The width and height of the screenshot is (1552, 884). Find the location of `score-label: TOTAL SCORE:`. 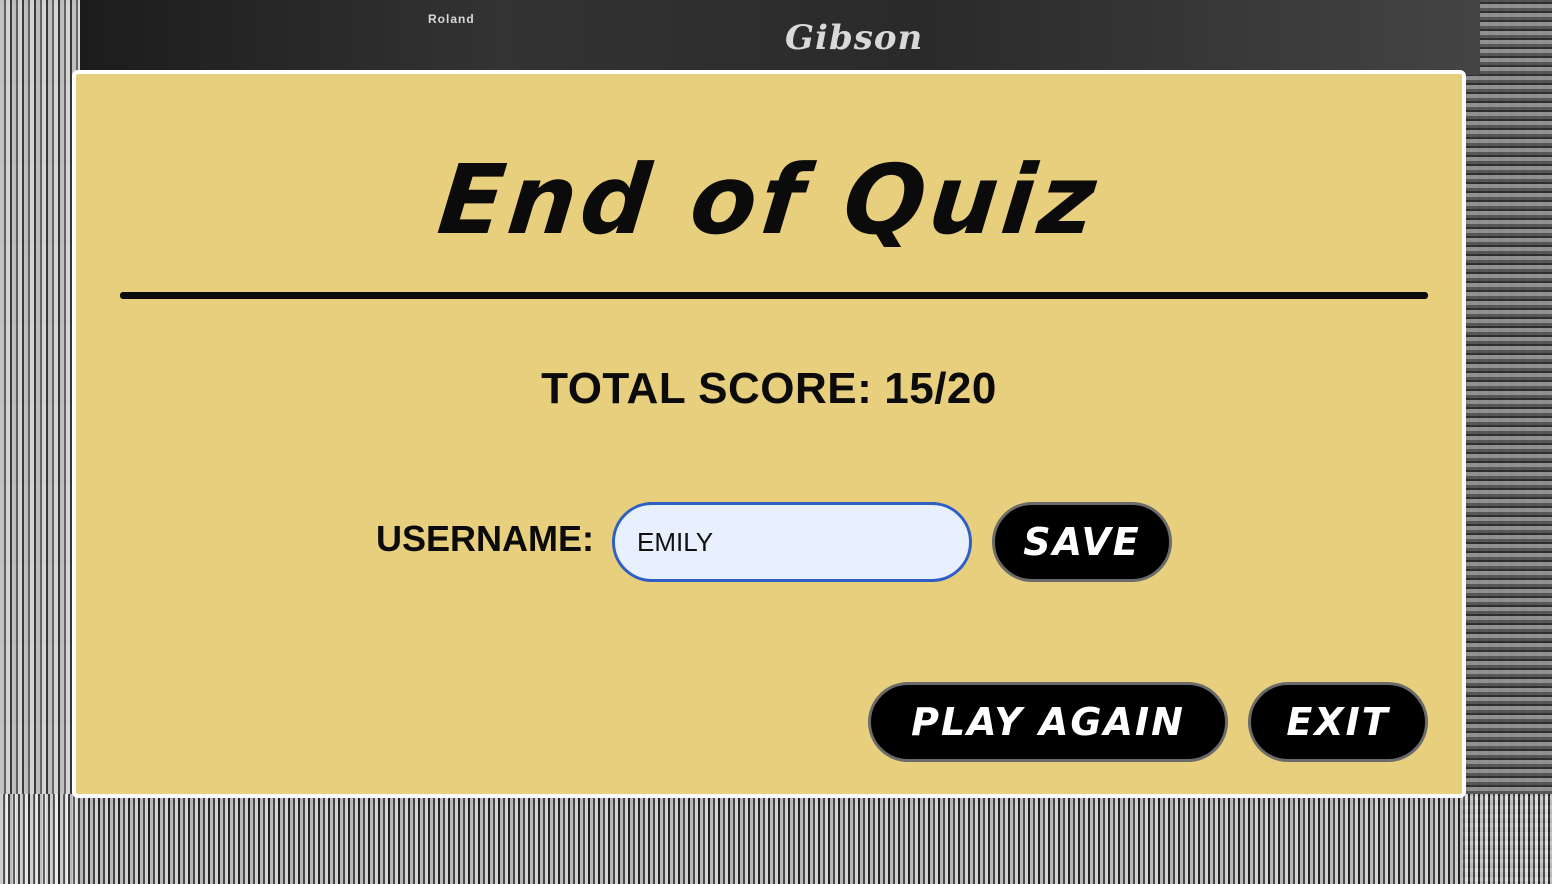

score-label: TOTAL SCORE: is located at coordinates (707, 388).